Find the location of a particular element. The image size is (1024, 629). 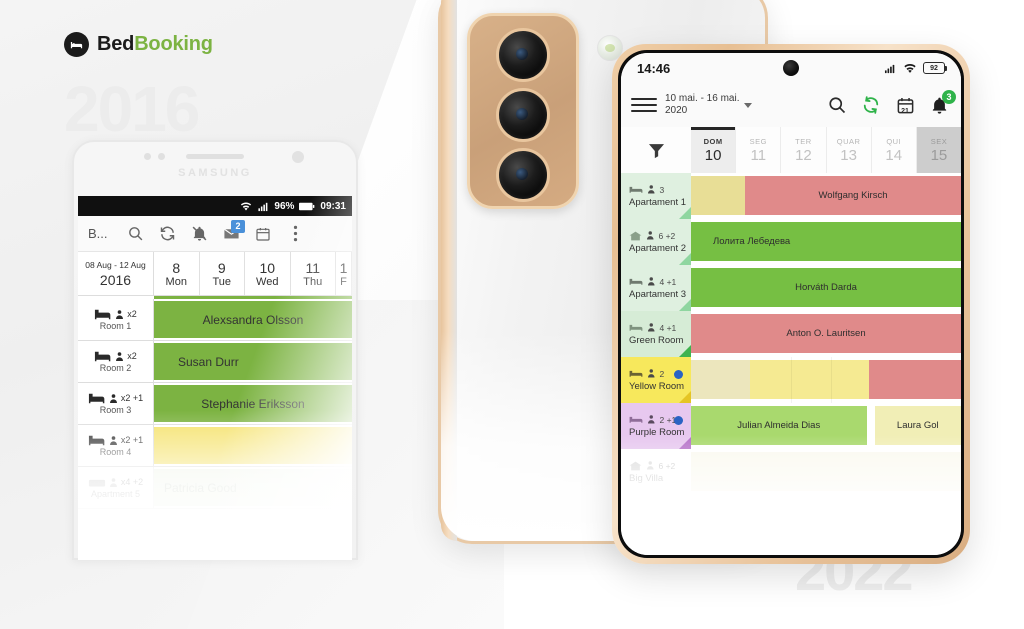

table-row: 4 +1 Green Room Anton O. Lauritsen is located at coordinates (791, 334).